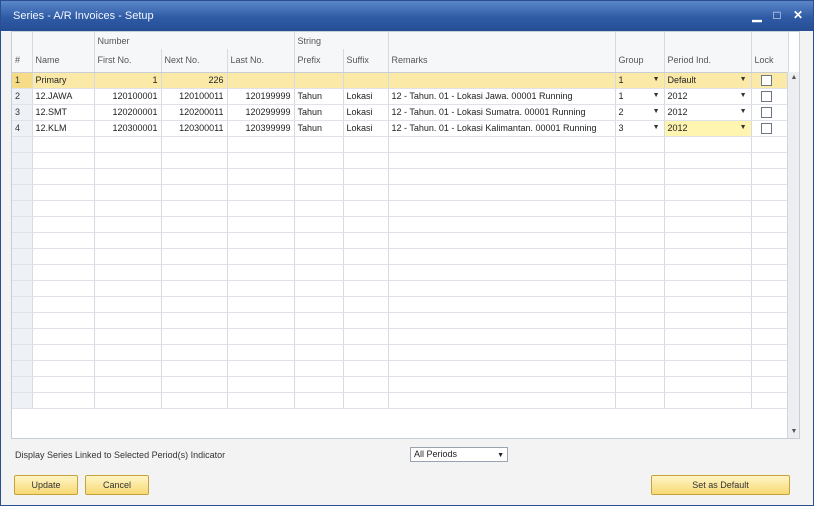  I want to click on cell-suffix: Lokasi, so click(366, 128).